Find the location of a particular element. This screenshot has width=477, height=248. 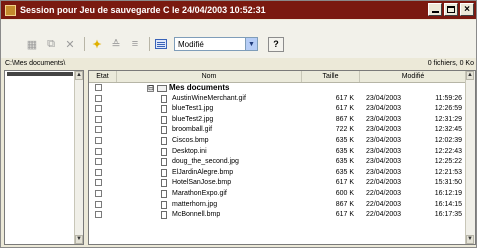

maximize-button is located at coordinates (451, 9).